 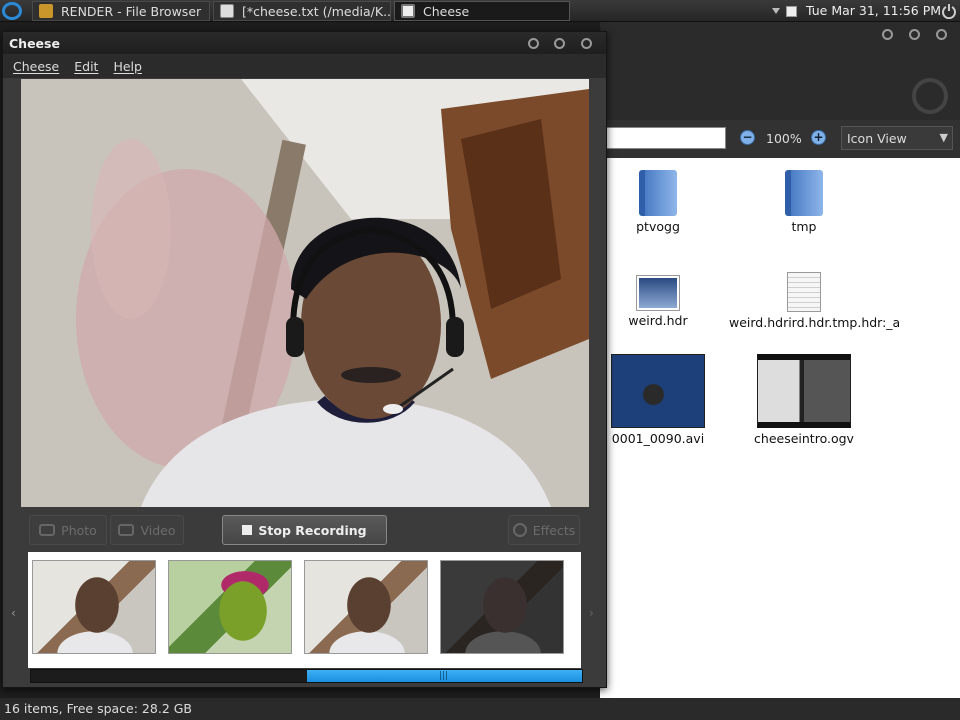 I want to click on file-item: tmp, so click(x=804, y=202).